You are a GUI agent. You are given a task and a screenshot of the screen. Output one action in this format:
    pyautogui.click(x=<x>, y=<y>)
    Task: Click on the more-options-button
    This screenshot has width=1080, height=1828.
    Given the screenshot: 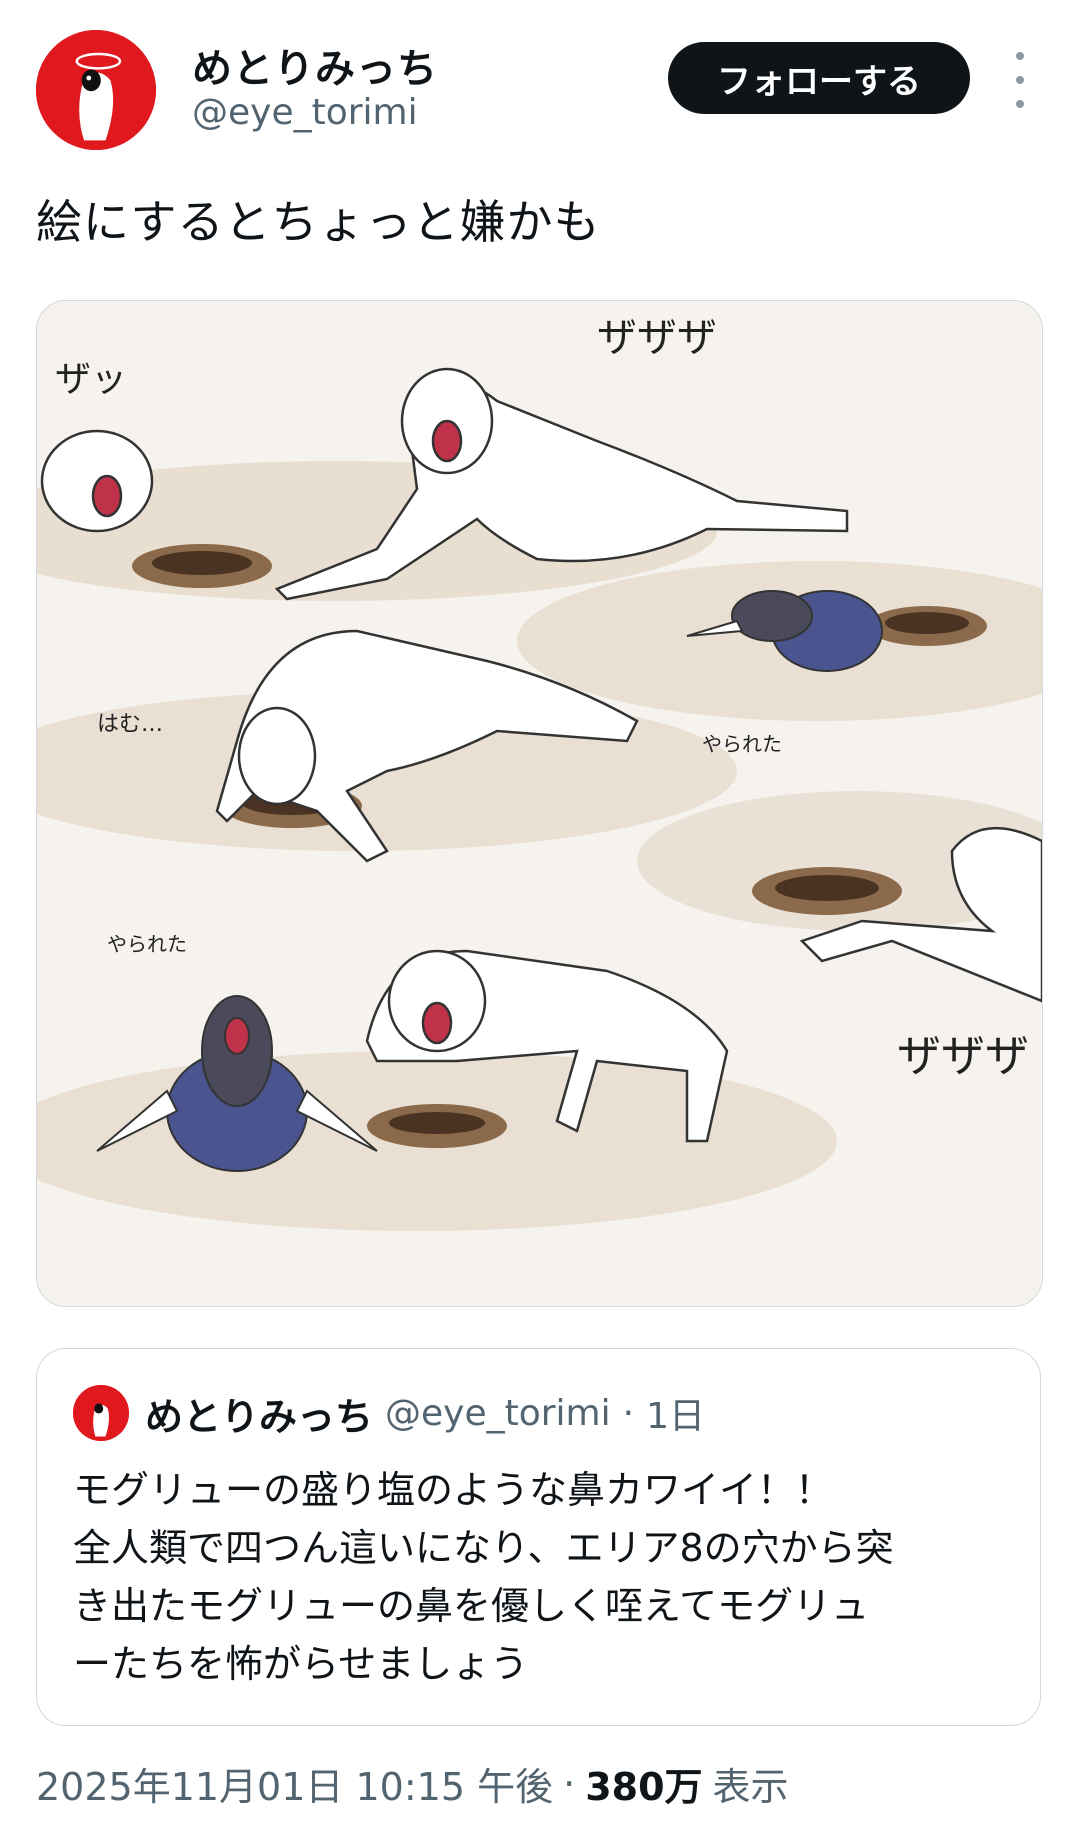 What is the action you would take?
    pyautogui.click(x=1020, y=80)
    